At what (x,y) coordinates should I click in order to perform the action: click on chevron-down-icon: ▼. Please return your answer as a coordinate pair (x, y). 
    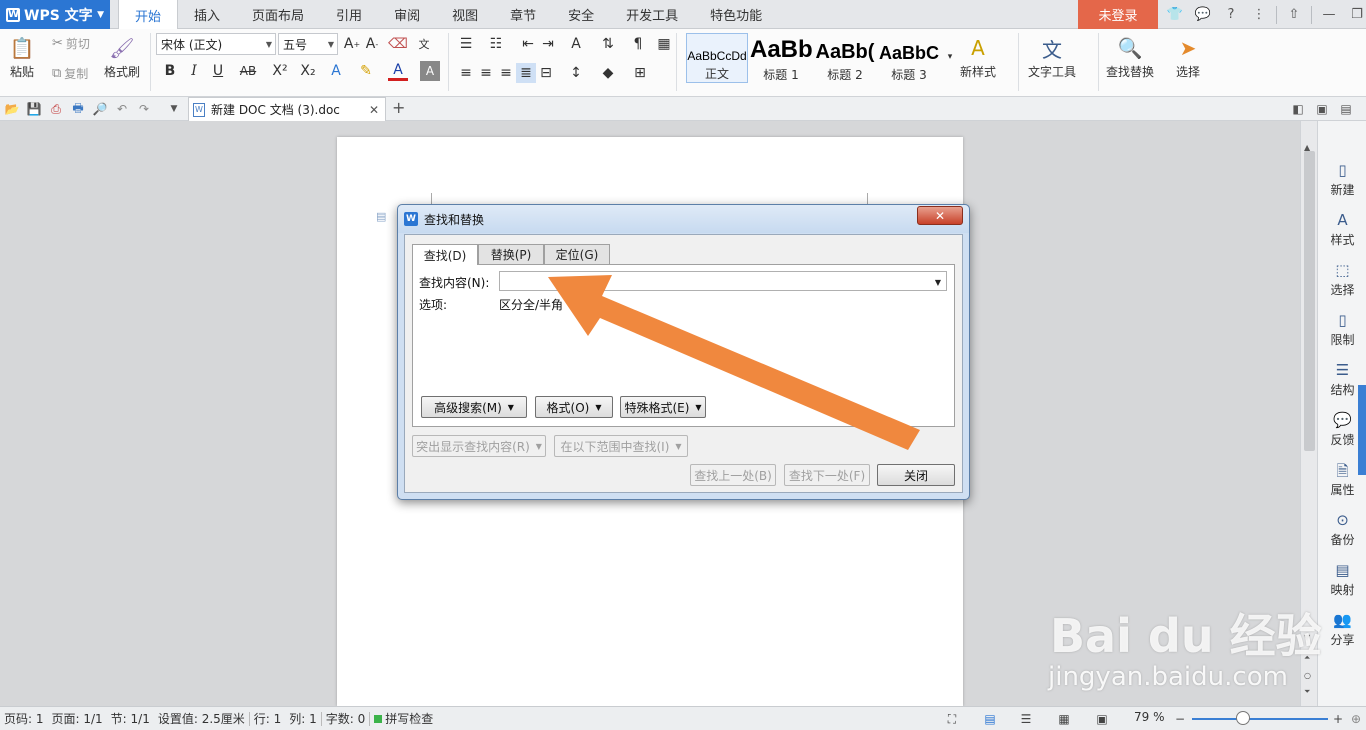
    Looking at the image, I should click on (938, 282).